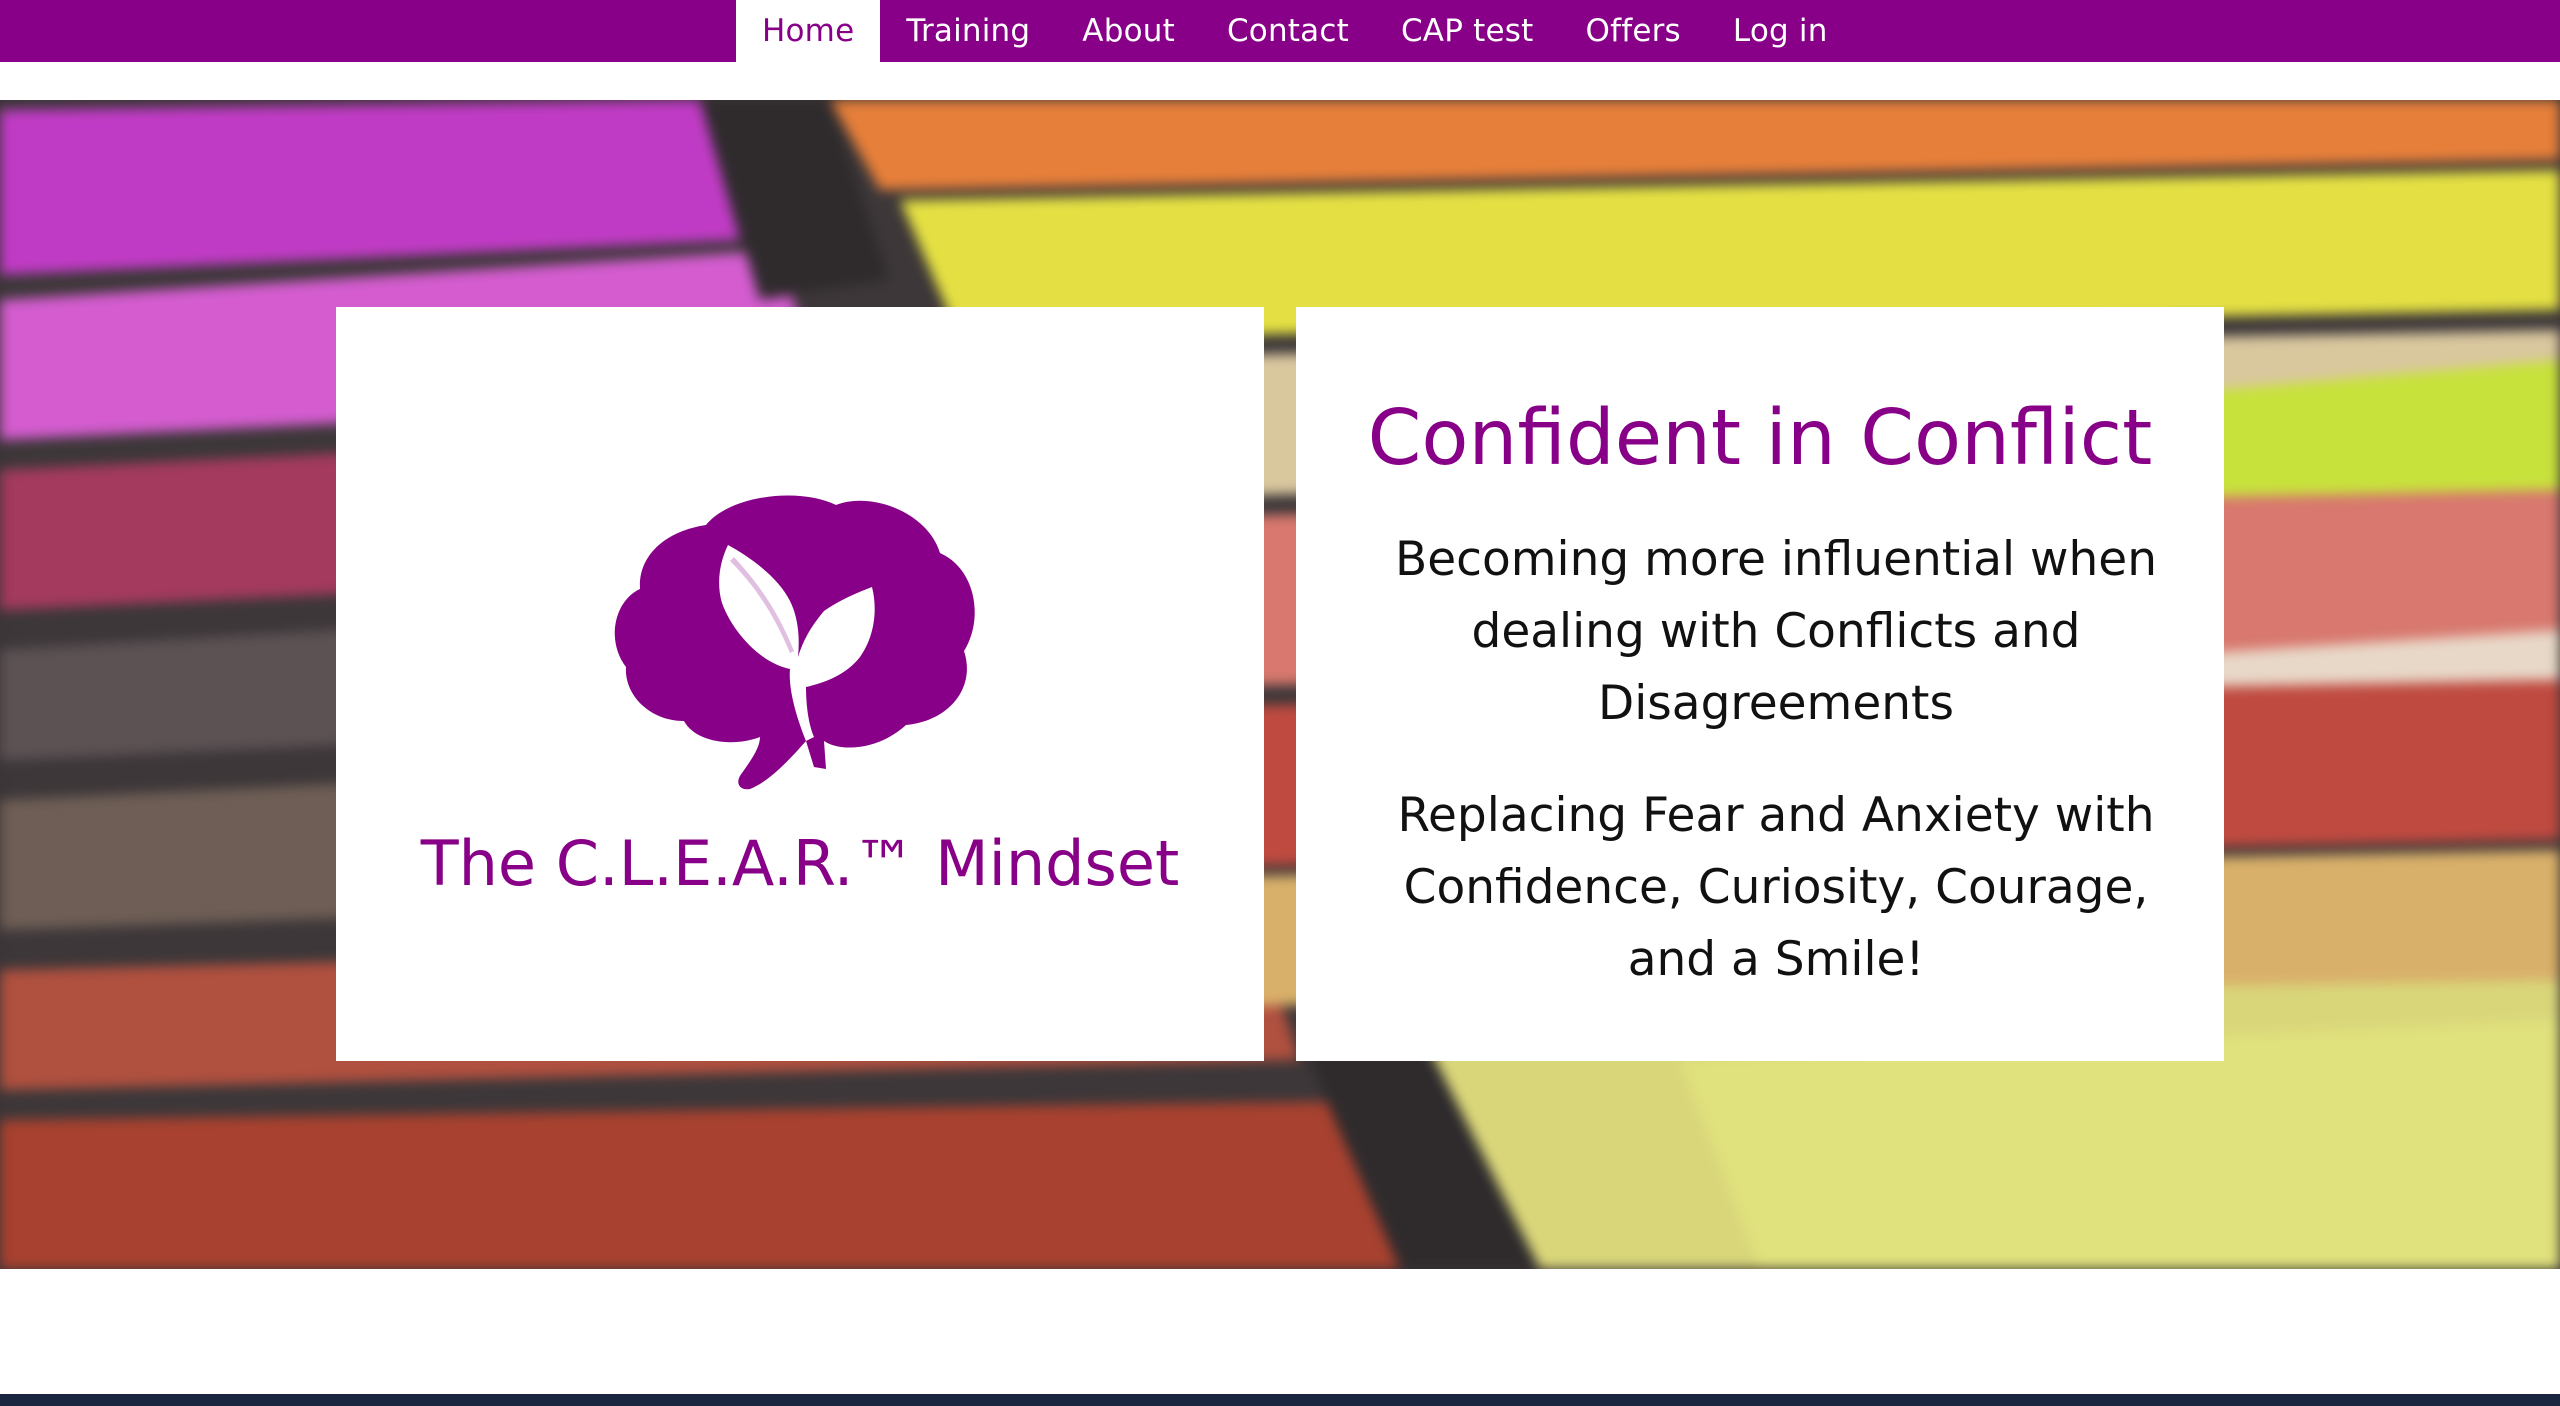  What do you see at coordinates (808, 31) in the screenshot?
I see `nav-item-home: Home` at bounding box center [808, 31].